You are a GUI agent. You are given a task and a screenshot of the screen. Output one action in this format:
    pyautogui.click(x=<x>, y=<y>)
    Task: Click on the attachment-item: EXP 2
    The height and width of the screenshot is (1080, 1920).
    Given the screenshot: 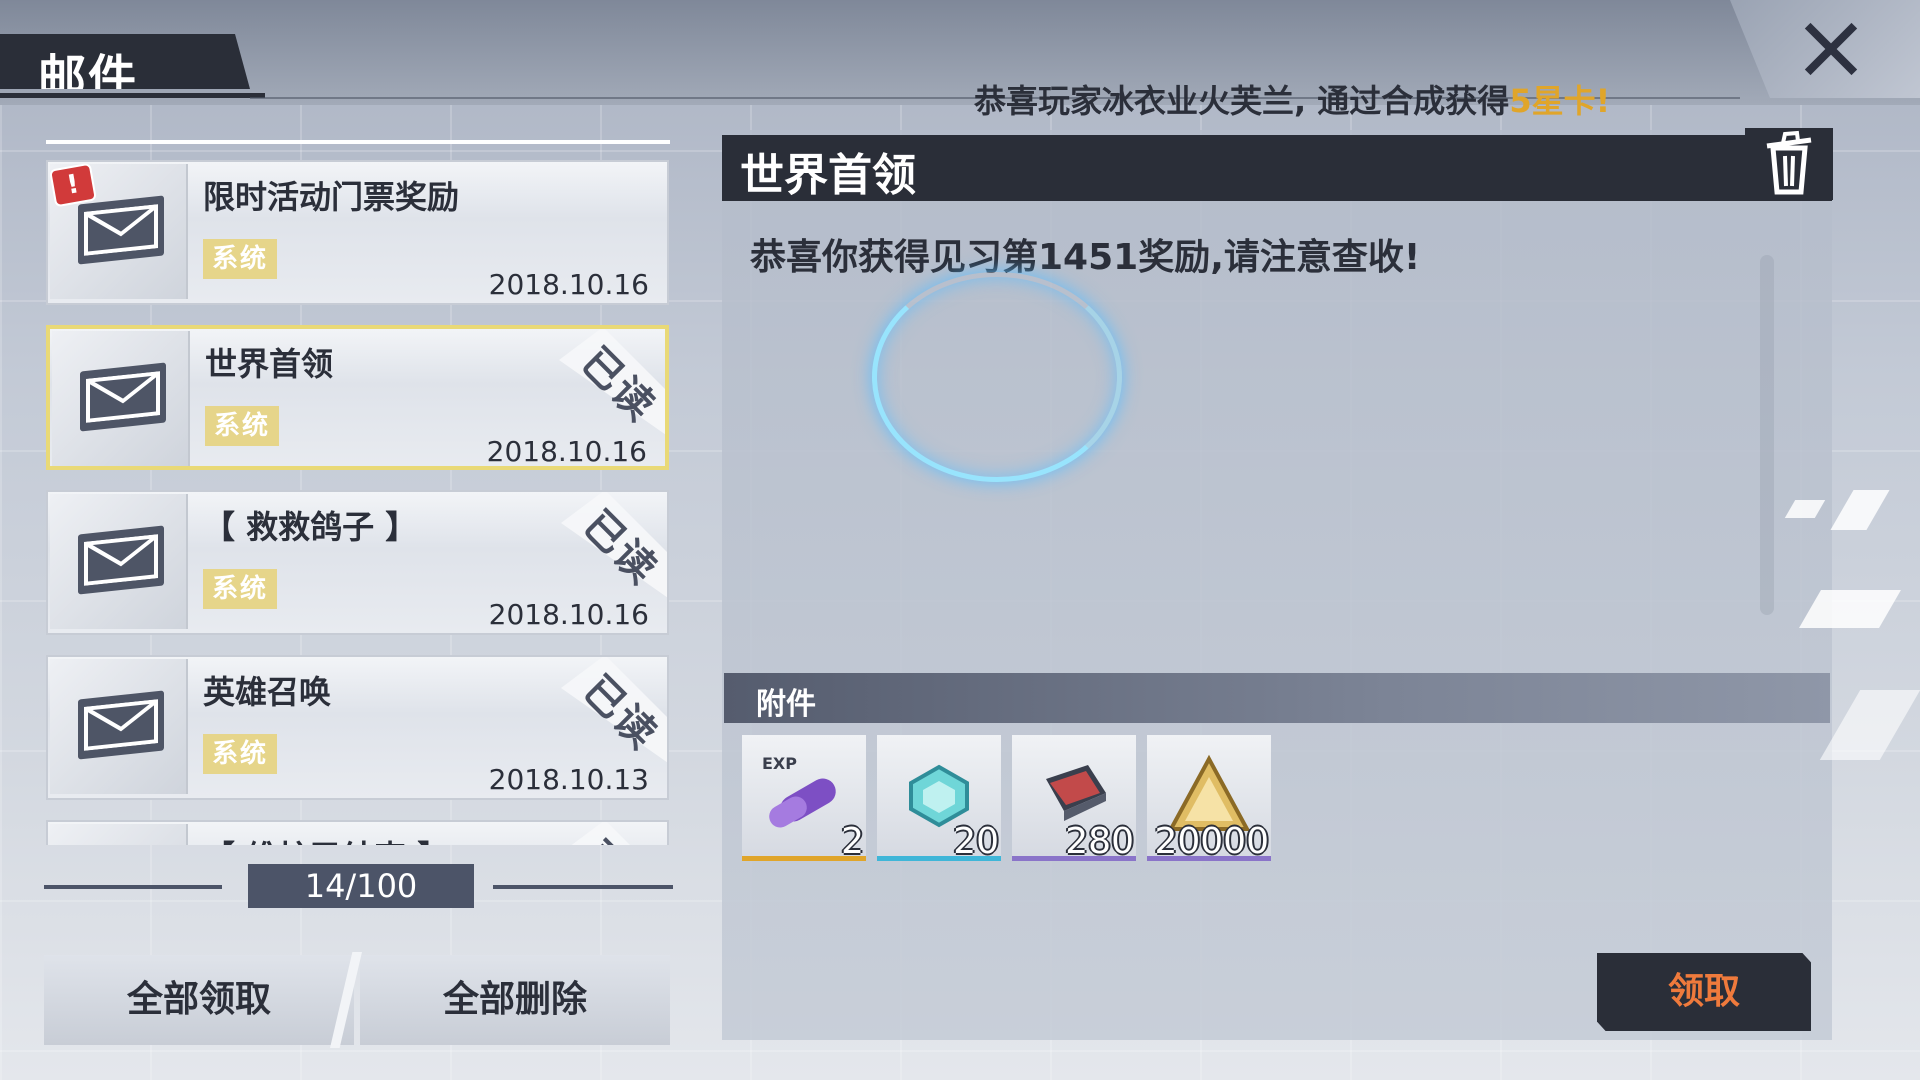 What is the action you would take?
    pyautogui.click(x=804, y=798)
    